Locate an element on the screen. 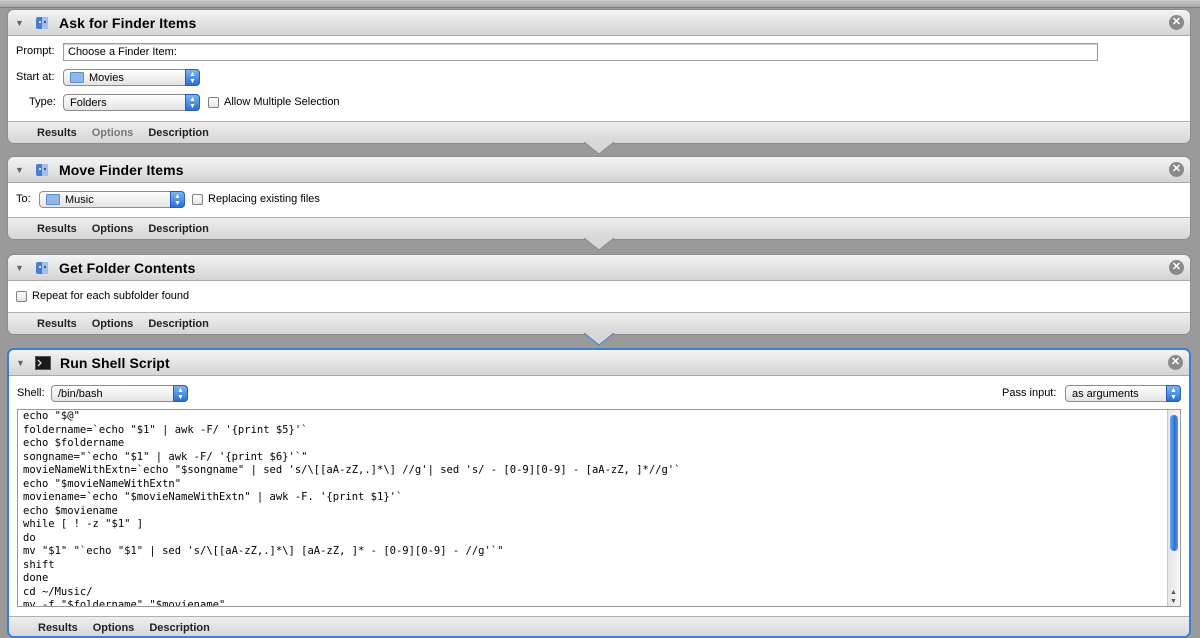 This screenshot has width=1200, height=638. scrollbar-thumb is located at coordinates (1174, 483).